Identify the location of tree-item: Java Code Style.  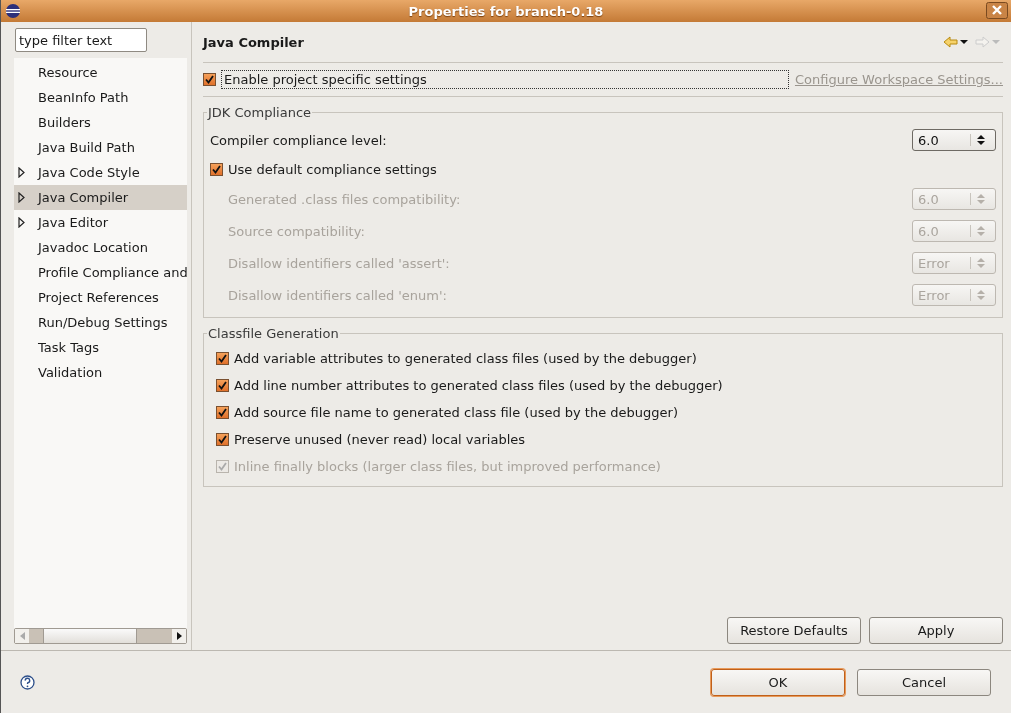
(100, 172).